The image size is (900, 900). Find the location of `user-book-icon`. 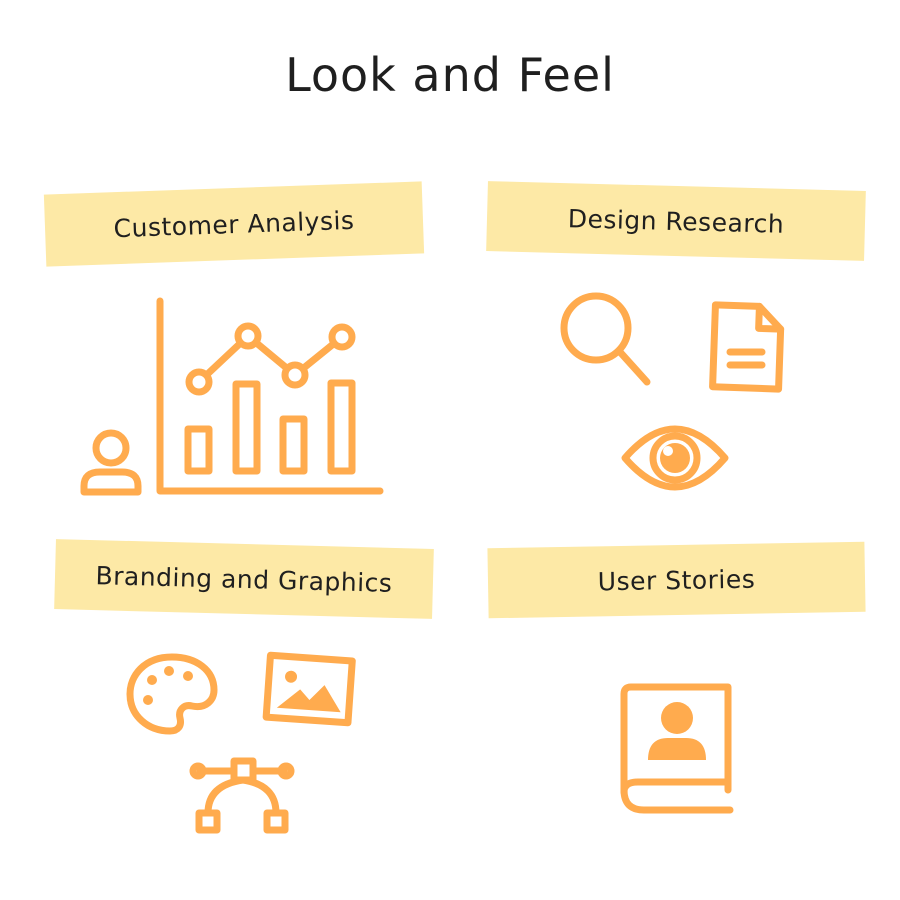

user-book-icon is located at coordinates (675, 750).